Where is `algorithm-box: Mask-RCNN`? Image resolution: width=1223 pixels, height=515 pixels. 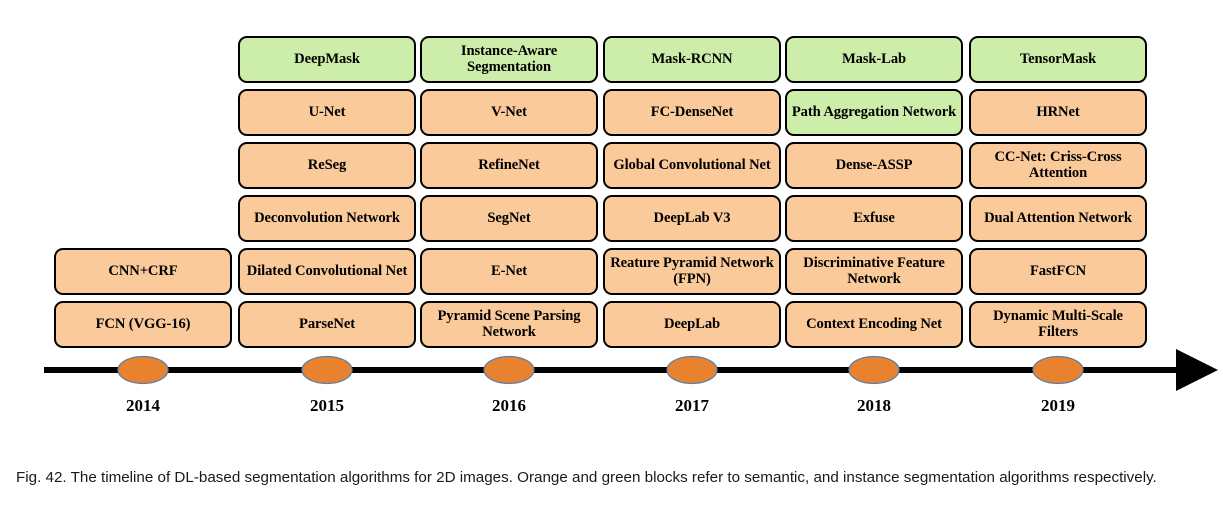 algorithm-box: Mask-RCNN is located at coordinates (692, 59).